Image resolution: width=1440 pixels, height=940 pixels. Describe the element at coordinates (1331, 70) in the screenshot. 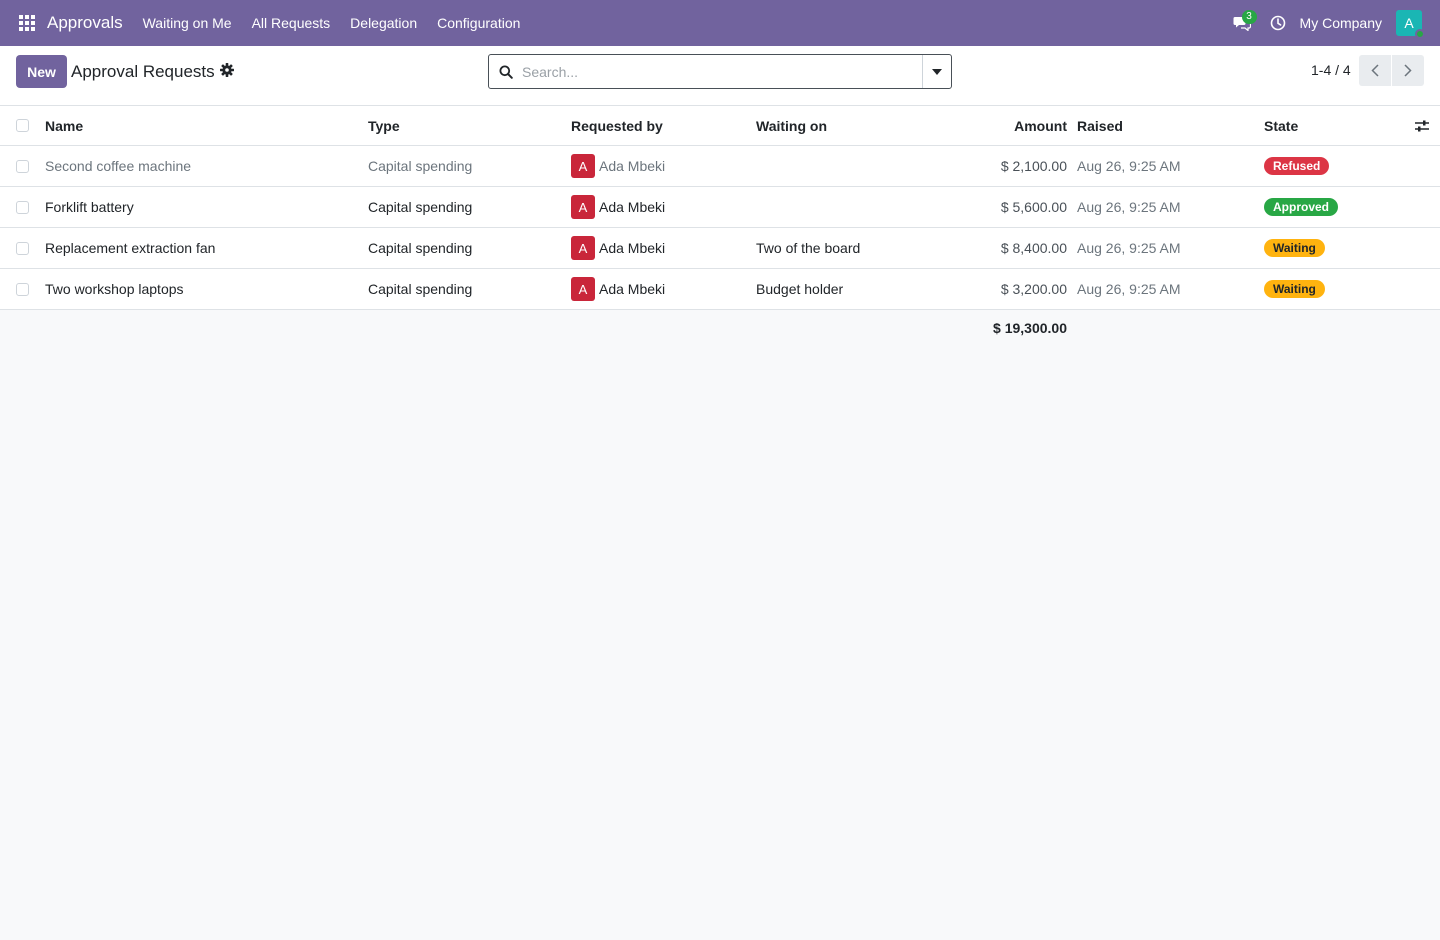

I see `pager-value: 1-4 / 4` at that location.